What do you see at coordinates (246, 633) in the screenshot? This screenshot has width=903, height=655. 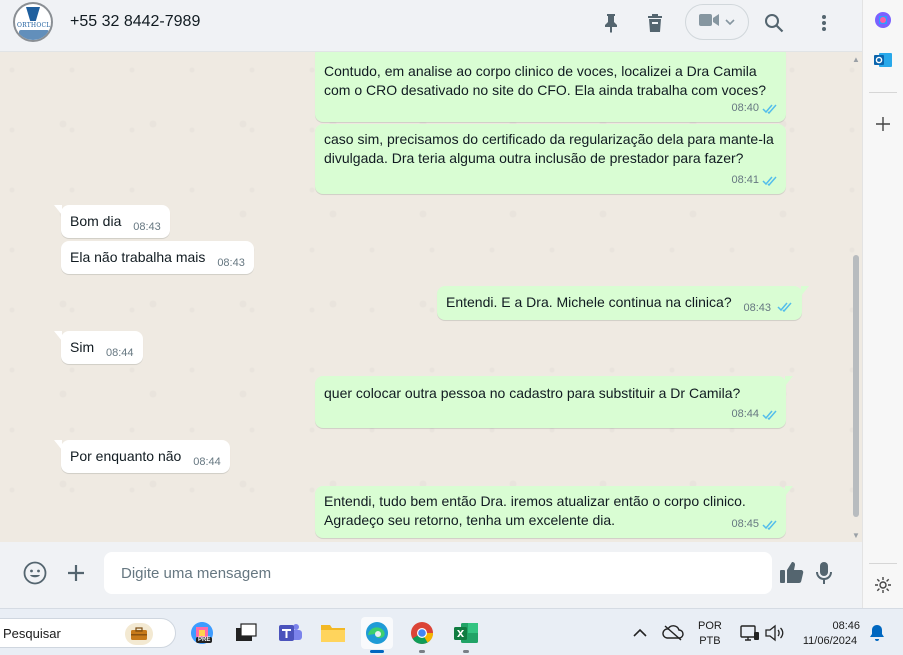 I see `task-view-icon` at bounding box center [246, 633].